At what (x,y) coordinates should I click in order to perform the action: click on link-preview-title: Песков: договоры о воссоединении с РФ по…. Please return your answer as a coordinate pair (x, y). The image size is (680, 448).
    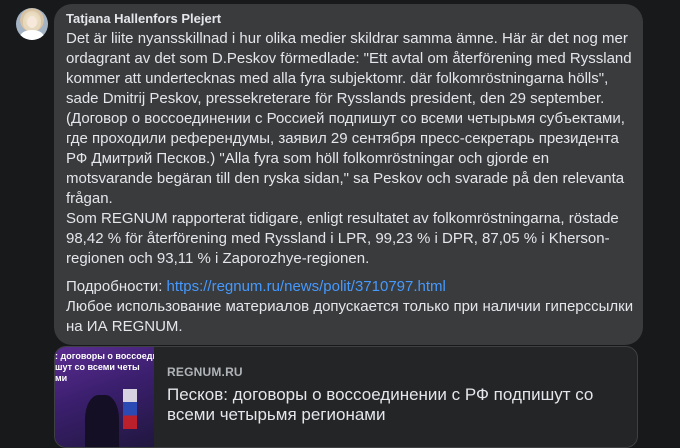
    Looking at the image, I should click on (392, 405).